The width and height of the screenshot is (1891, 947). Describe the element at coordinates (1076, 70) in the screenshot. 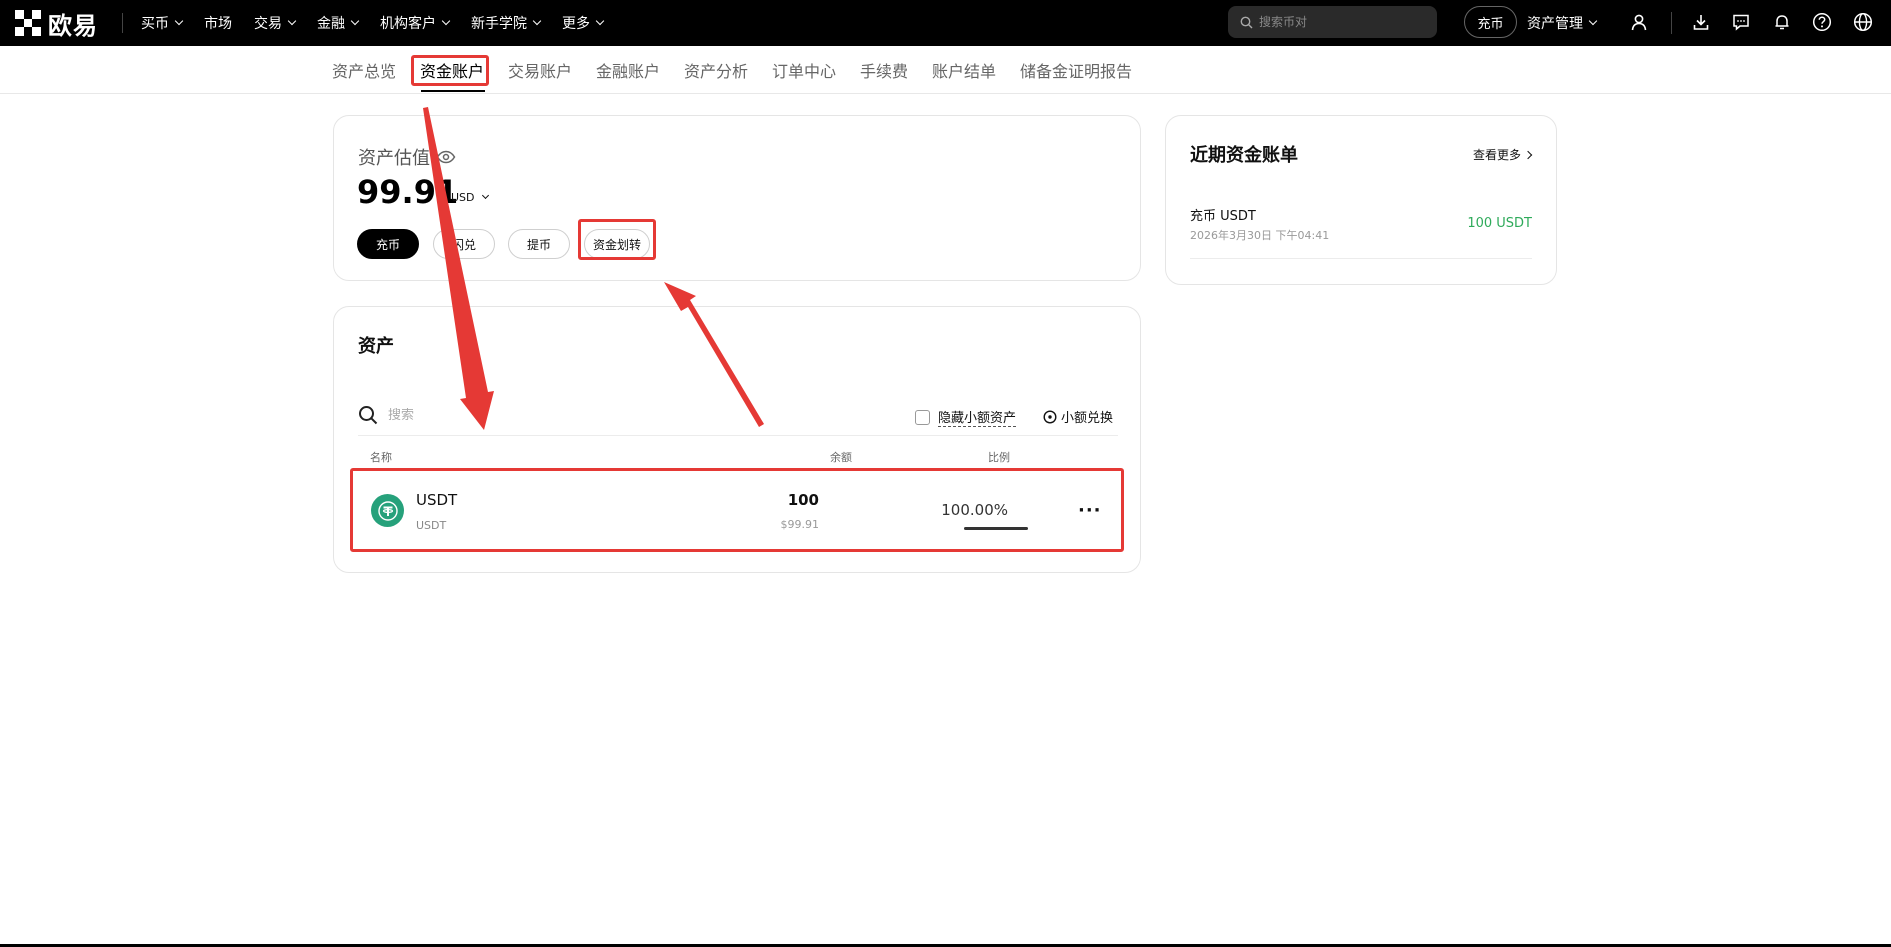

I see `tab-proof-of-reserves: 储备金证明报告` at that location.